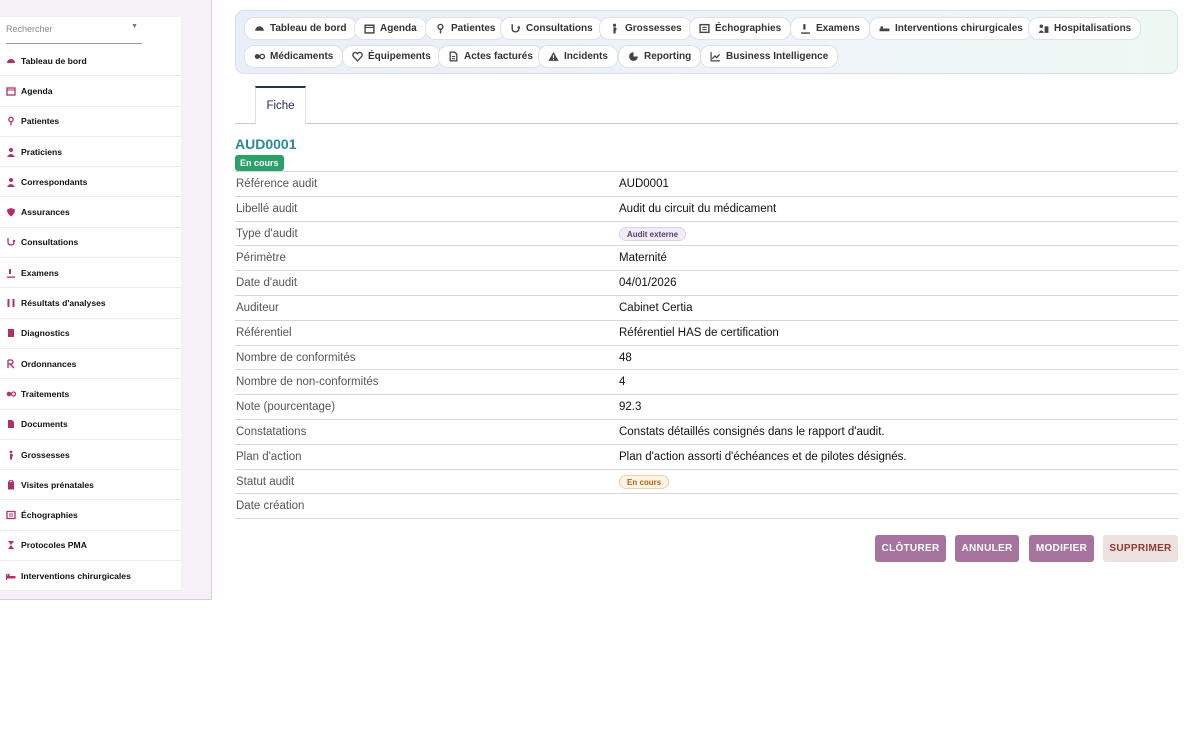 This screenshot has width=1200, height=743. I want to click on nav-actes-factures: Actes facturés, so click(490, 56).